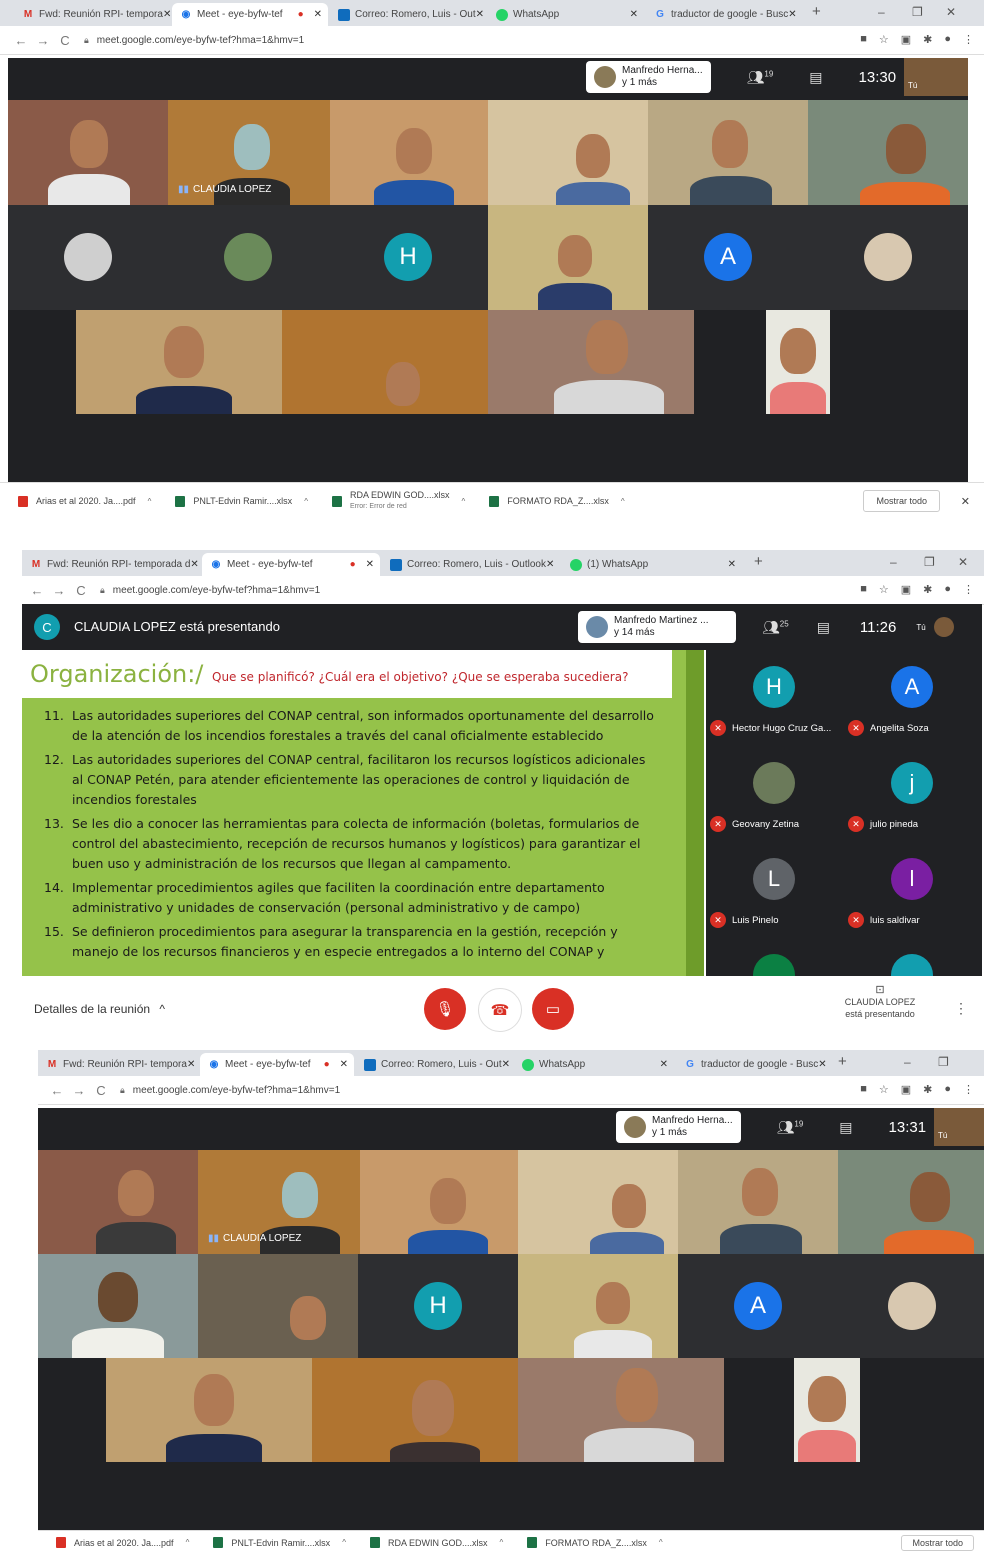 The image size is (984, 1553). I want to click on tab-gmail: M Fwd: Reunión RPI- temporada d ✕, so click(111, 564).